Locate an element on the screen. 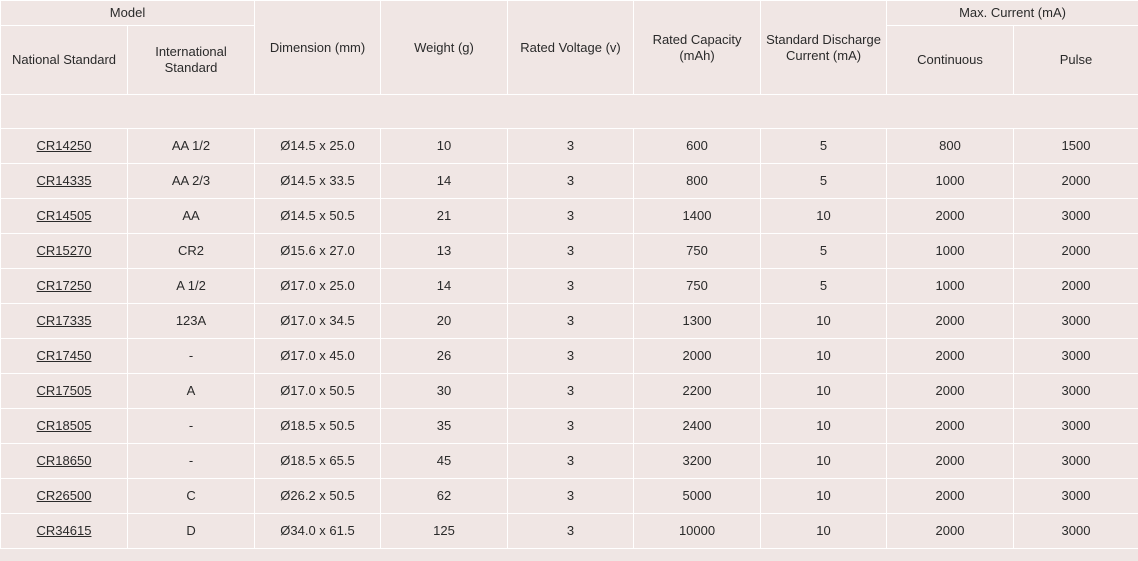 The height and width of the screenshot is (561, 1138). model-link: CR18650 is located at coordinates (64, 460).